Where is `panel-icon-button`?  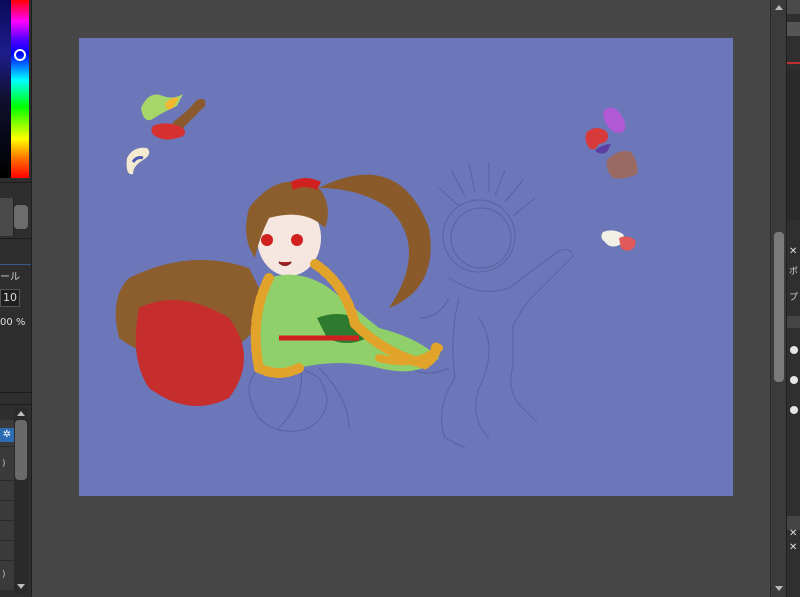 panel-icon-button is located at coordinates (793, 322).